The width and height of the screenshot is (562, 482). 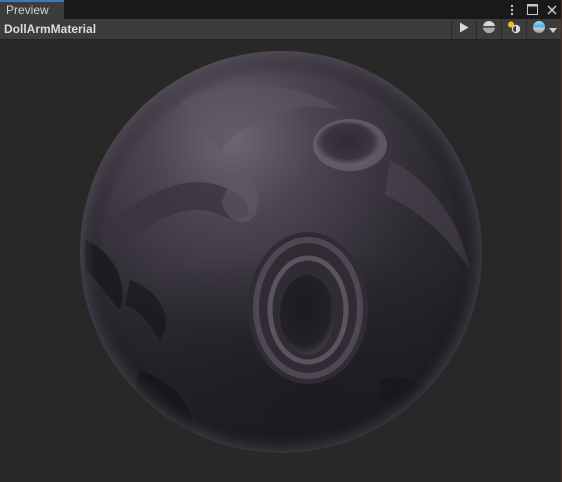 I want to click on preview-mesh-button, so click(x=488, y=29).